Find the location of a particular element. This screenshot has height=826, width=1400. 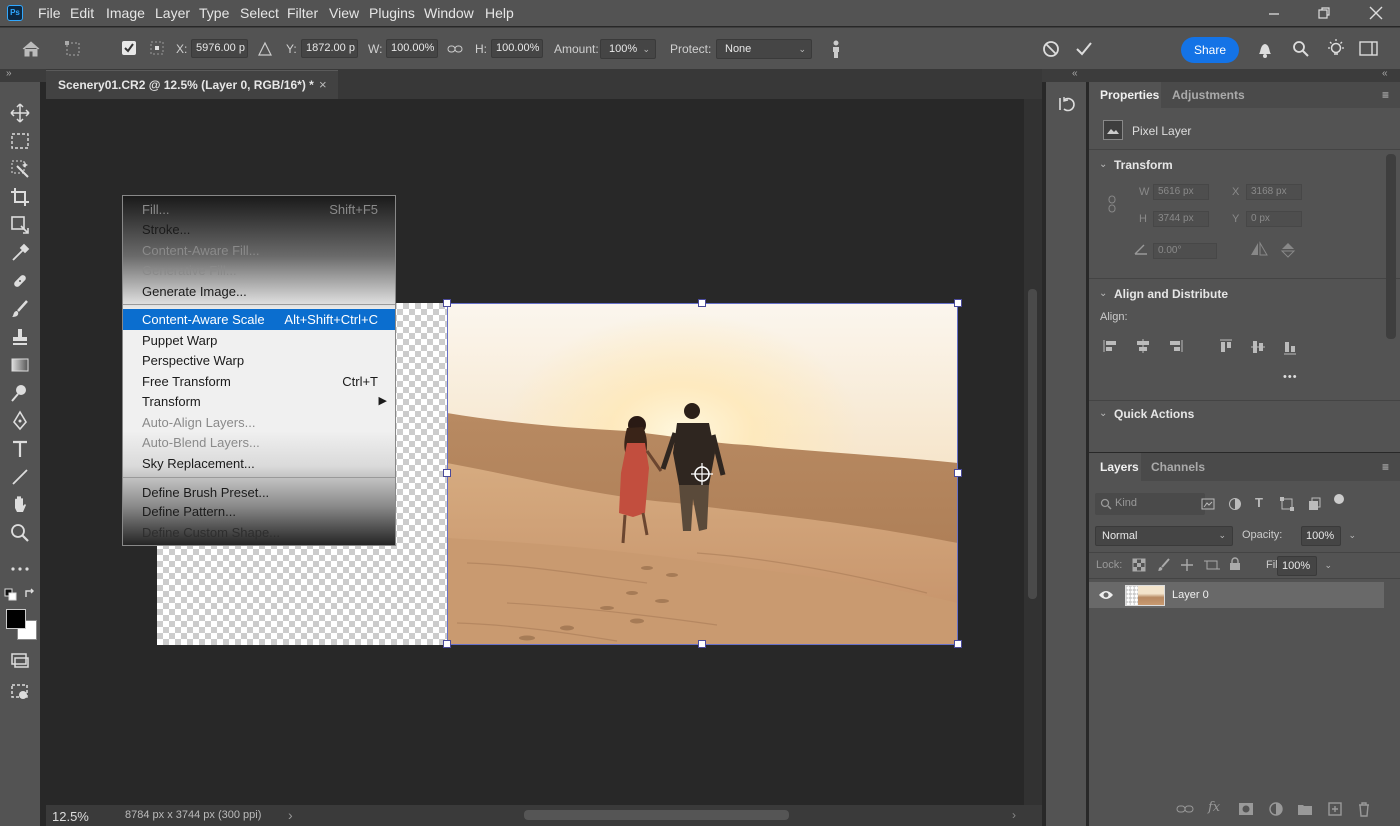

align-section-title: Align and Distribute is located at coordinates (1171, 294).